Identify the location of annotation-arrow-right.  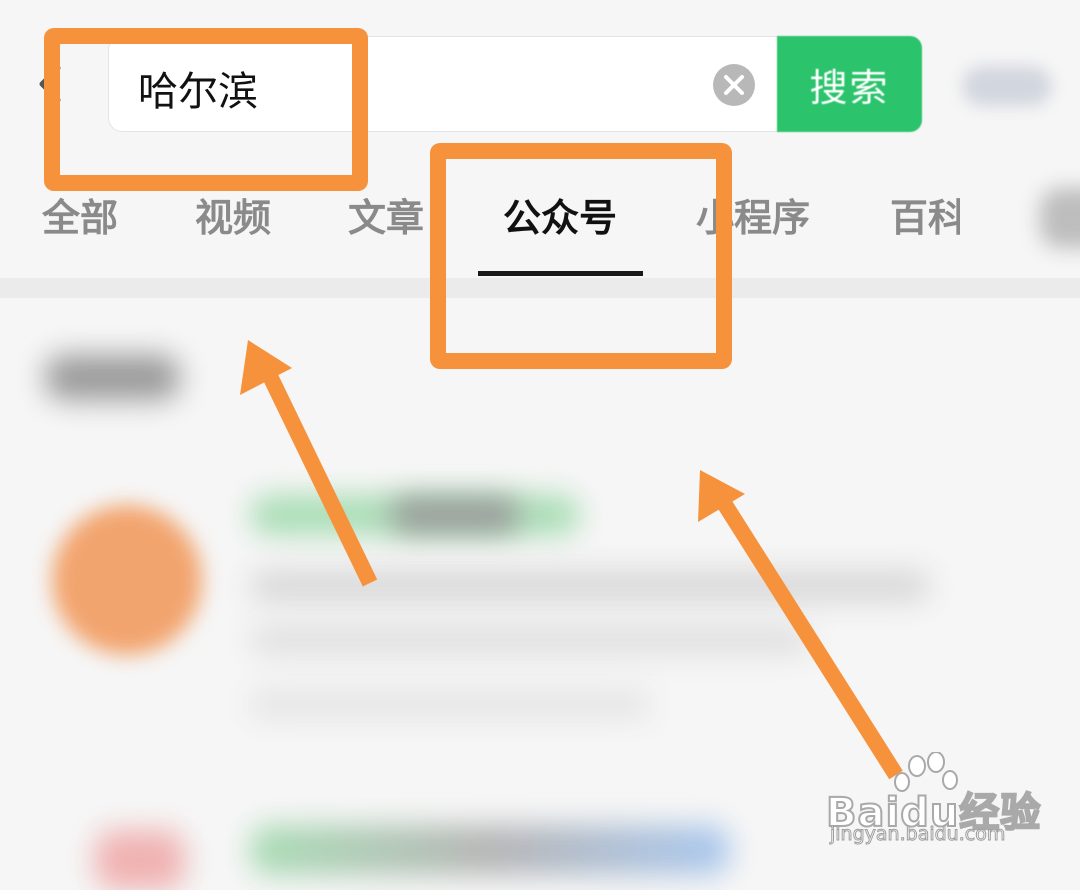
(800, 625).